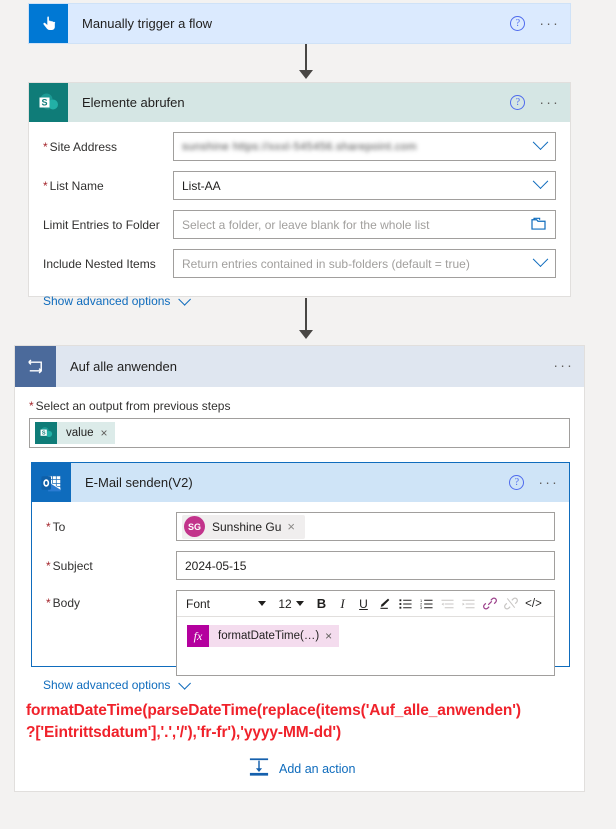 This screenshot has height=829, width=616. I want to click on output-token: S value ×, so click(75, 433).